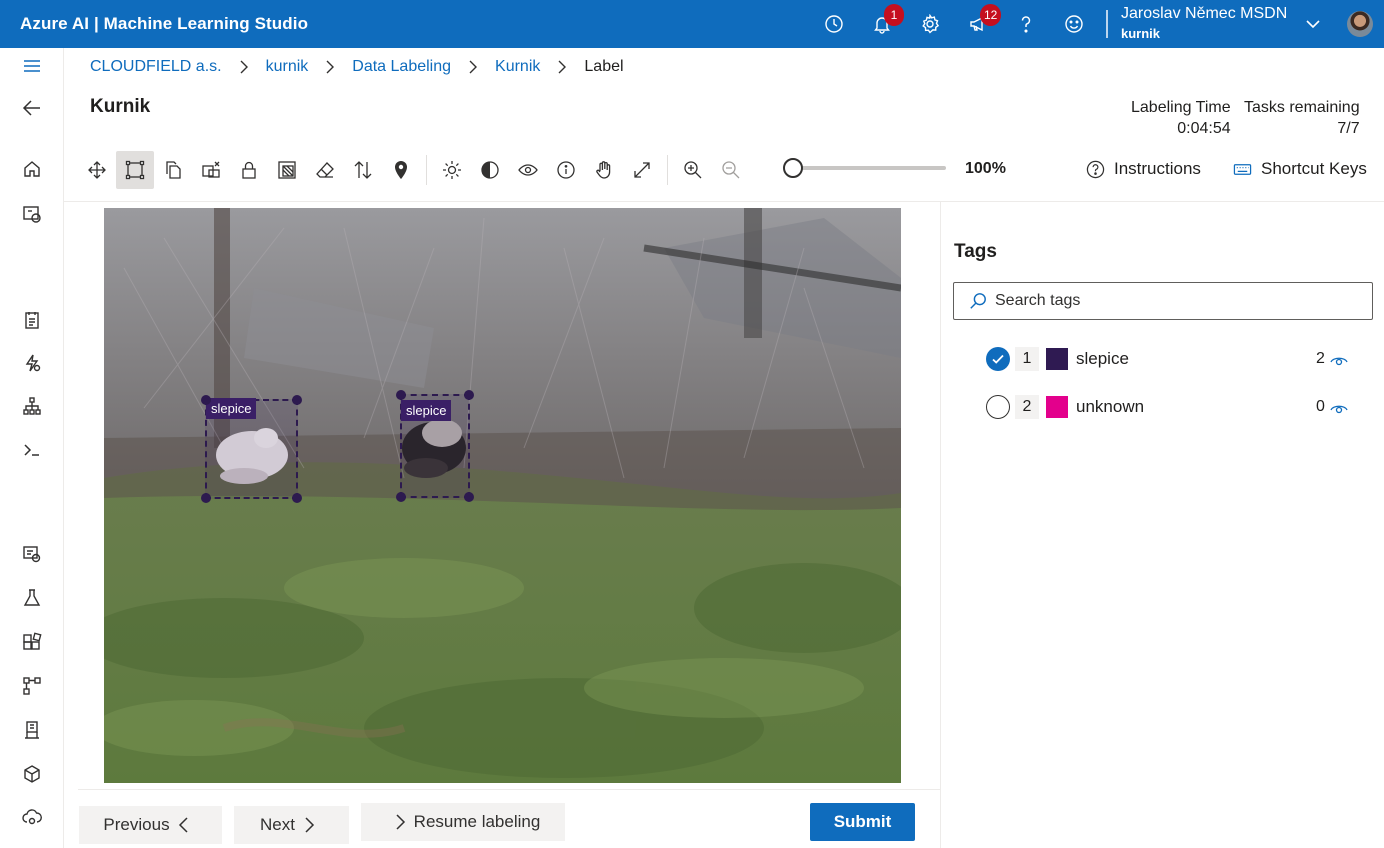 This screenshot has width=1384, height=848. What do you see at coordinates (1157, 168) in the screenshot?
I see `instructions-label: Instructions` at bounding box center [1157, 168].